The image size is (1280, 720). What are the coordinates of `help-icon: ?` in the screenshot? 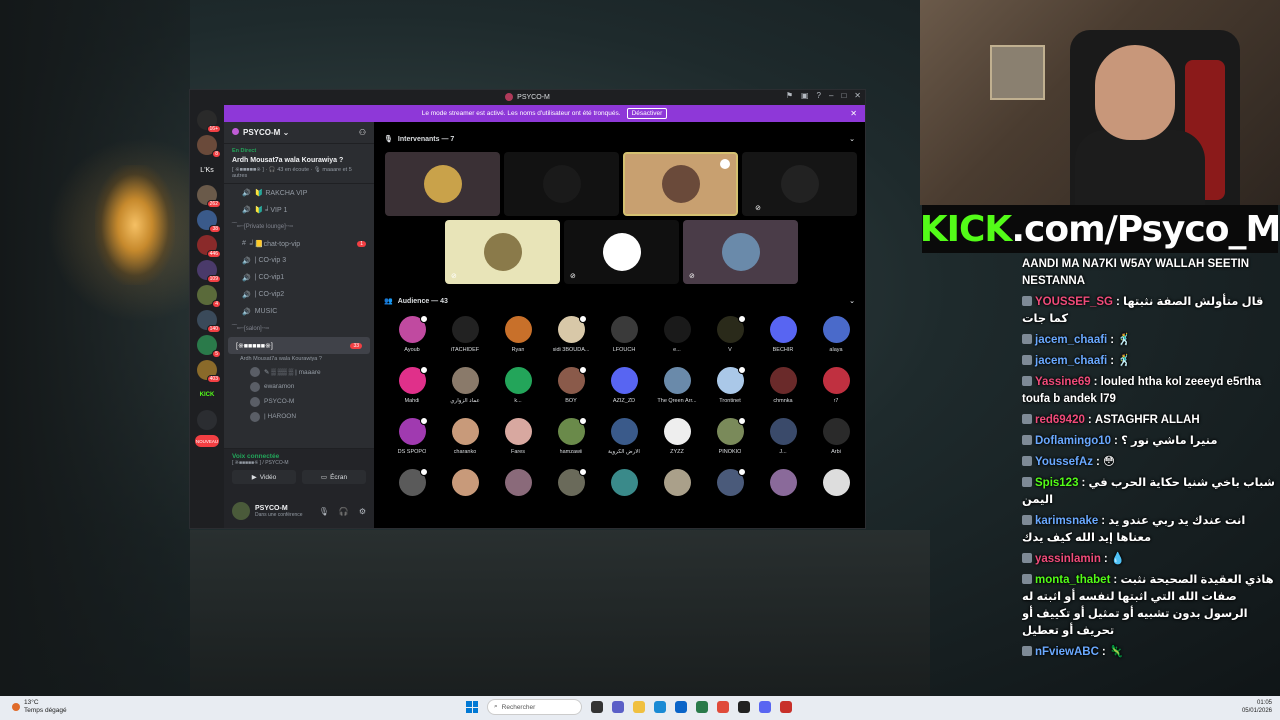 It's located at (819, 95).